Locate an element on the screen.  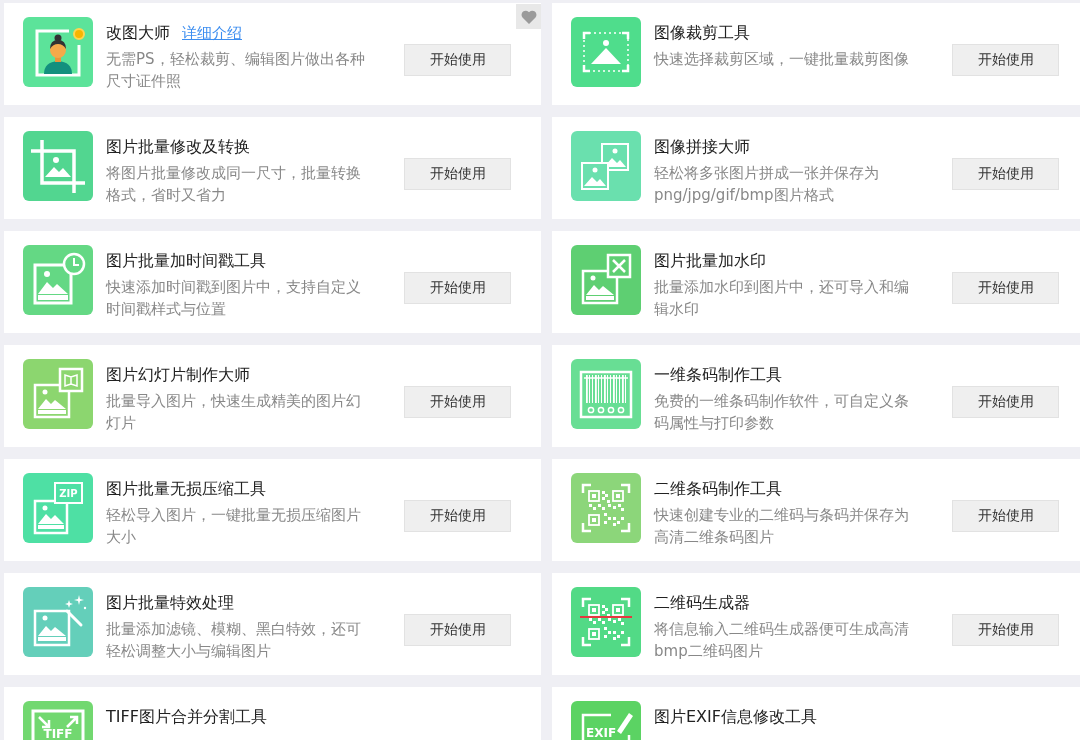
favorite-button is located at coordinates (528, 16).